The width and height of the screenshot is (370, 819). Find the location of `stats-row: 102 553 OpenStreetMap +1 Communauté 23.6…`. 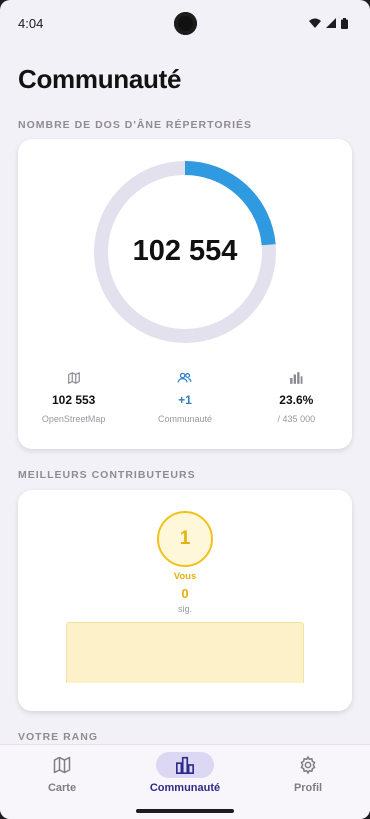

stats-row: 102 553 OpenStreetMap +1 Communauté 23.6… is located at coordinates (185, 396).